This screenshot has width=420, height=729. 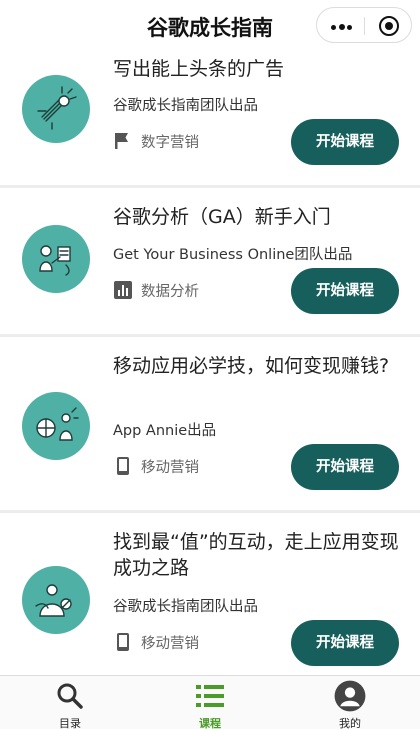 I want to click on list-icon, so click(x=210, y=696).